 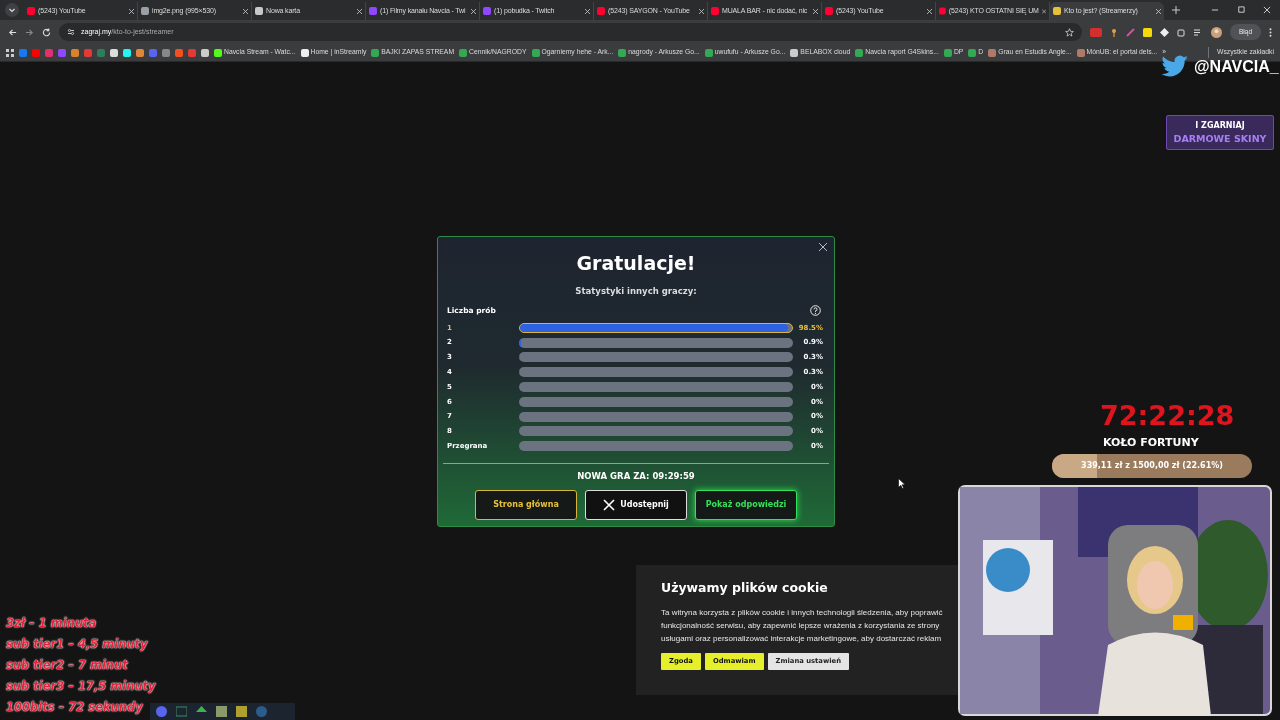 I want to click on rate-text: 100bits – 72 sekundy, so click(x=75, y=707).